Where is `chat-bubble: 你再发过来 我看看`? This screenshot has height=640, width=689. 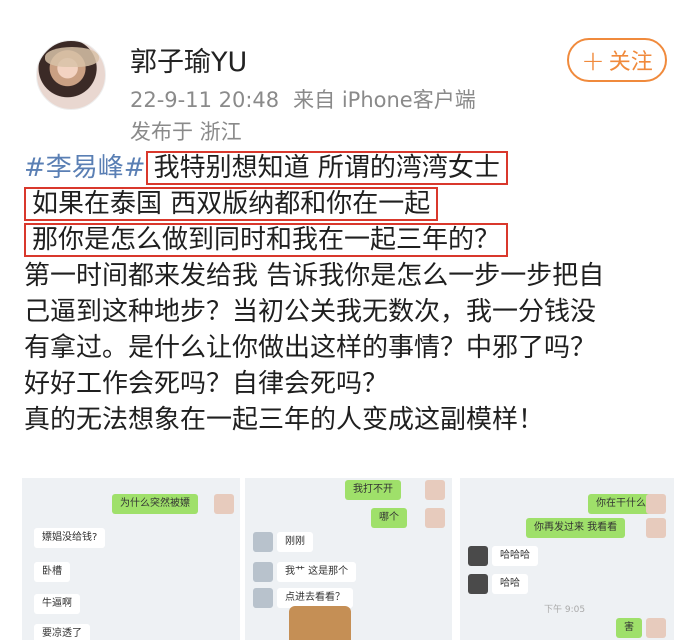 chat-bubble: 你再发过来 我看看 is located at coordinates (576, 528).